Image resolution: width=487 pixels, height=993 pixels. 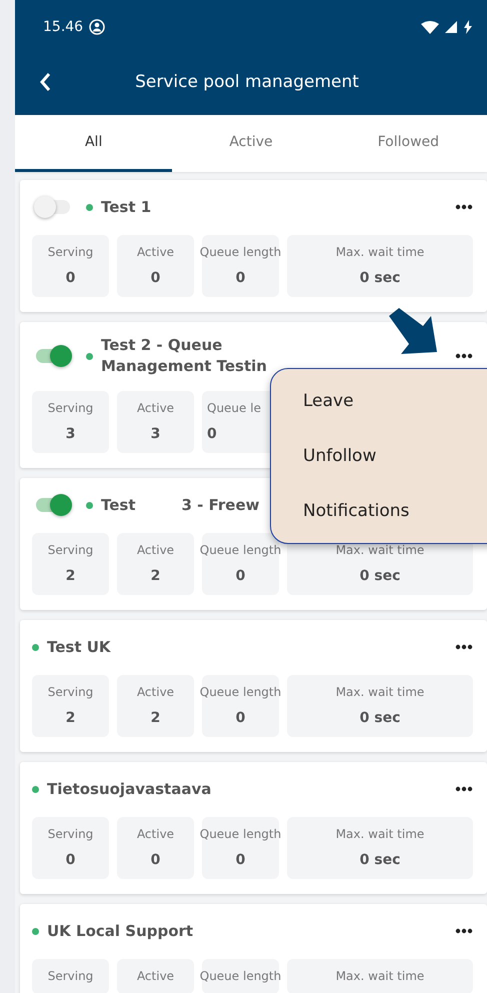 I want to click on pool-name: Test, so click(x=118, y=505).